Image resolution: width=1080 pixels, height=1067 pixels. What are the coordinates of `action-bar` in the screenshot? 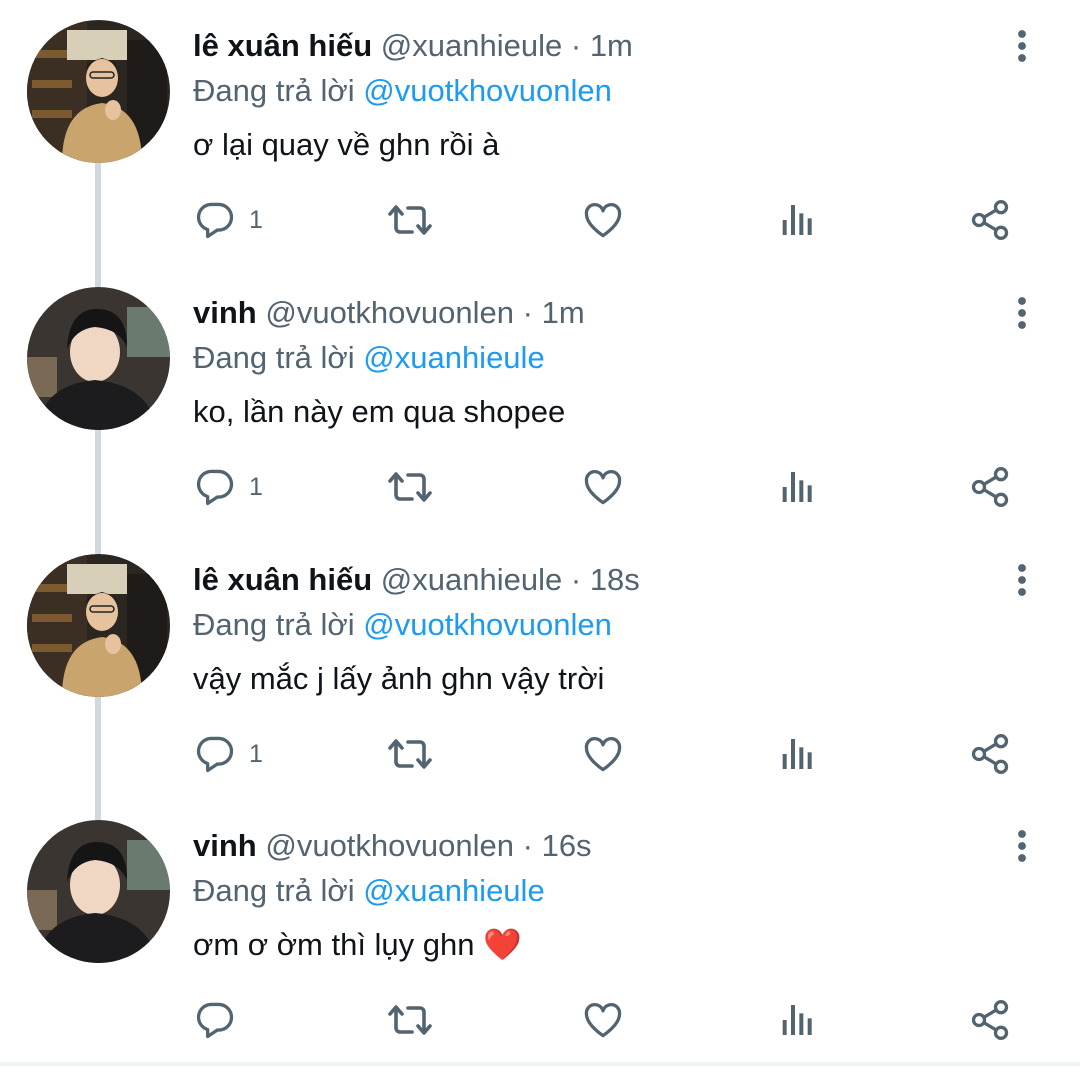 It's located at (540, 1020).